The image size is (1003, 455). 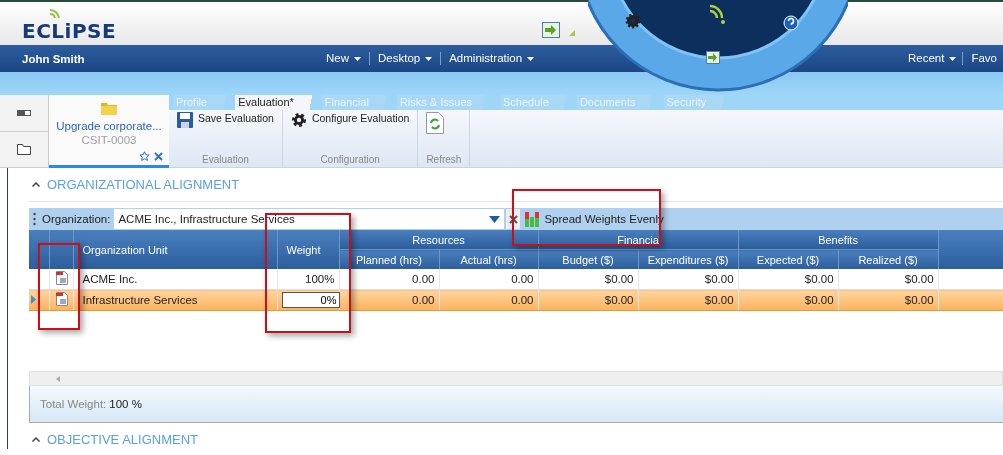 I want to click on table-row: ACME Inc. 100% 0.00 0.00 $0.00 $0.00 $0.00 $0.00, so click(x=516, y=279).